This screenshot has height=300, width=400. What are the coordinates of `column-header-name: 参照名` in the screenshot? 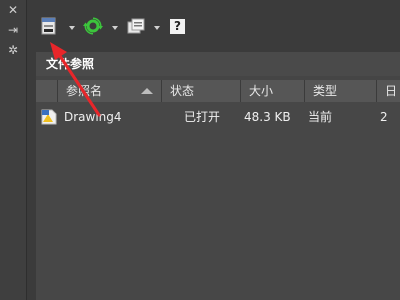 It's located at (110, 91).